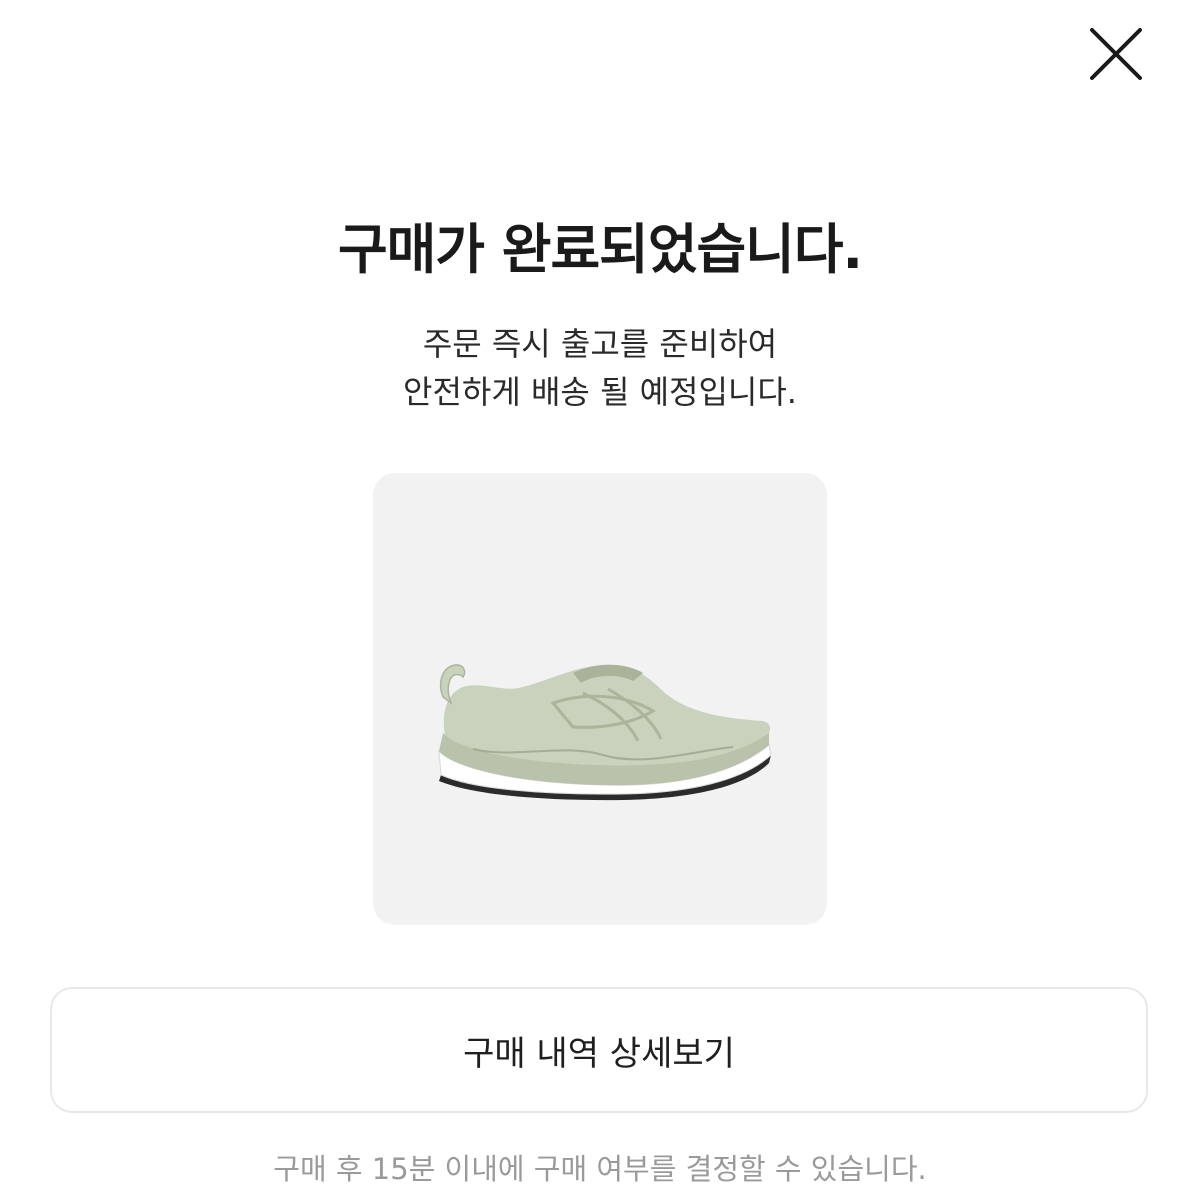  I want to click on completion-message: 주문 즉시 출고를 준비하여 안전하게 배송 될 예정입니다., so click(600, 368).